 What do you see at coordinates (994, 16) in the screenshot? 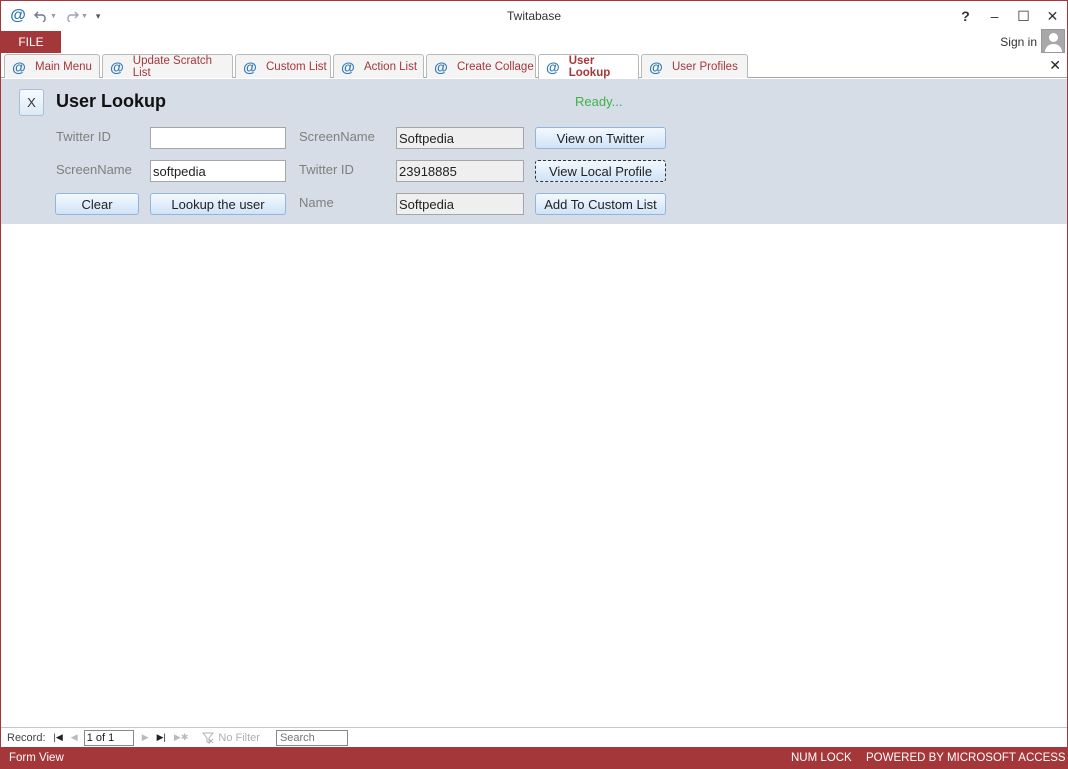
I see `minimize-button: –` at bounding box center [994, 16].